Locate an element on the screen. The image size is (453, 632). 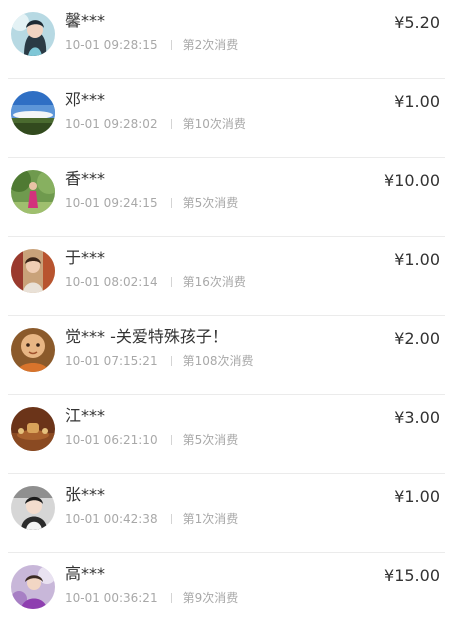
garden-person-avatar is located at coordinates (33, 192).